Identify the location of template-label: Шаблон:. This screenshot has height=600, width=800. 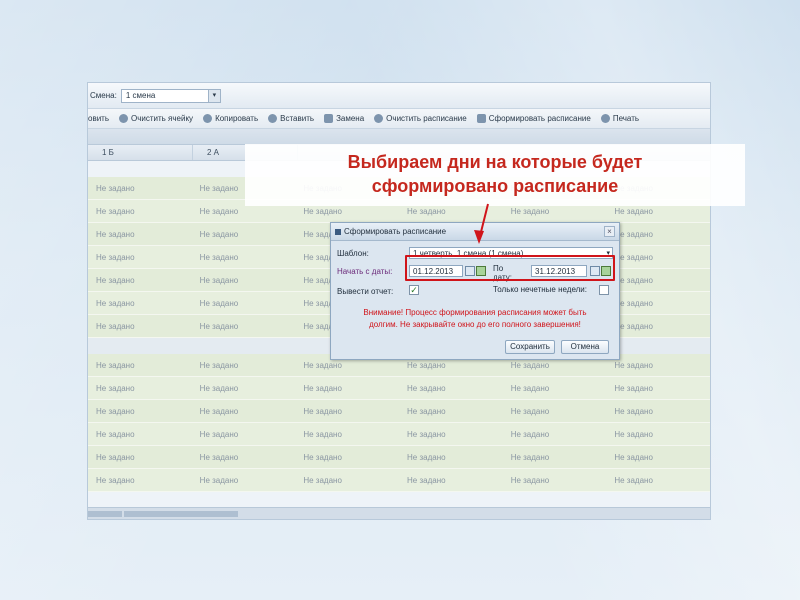
(353, 253).